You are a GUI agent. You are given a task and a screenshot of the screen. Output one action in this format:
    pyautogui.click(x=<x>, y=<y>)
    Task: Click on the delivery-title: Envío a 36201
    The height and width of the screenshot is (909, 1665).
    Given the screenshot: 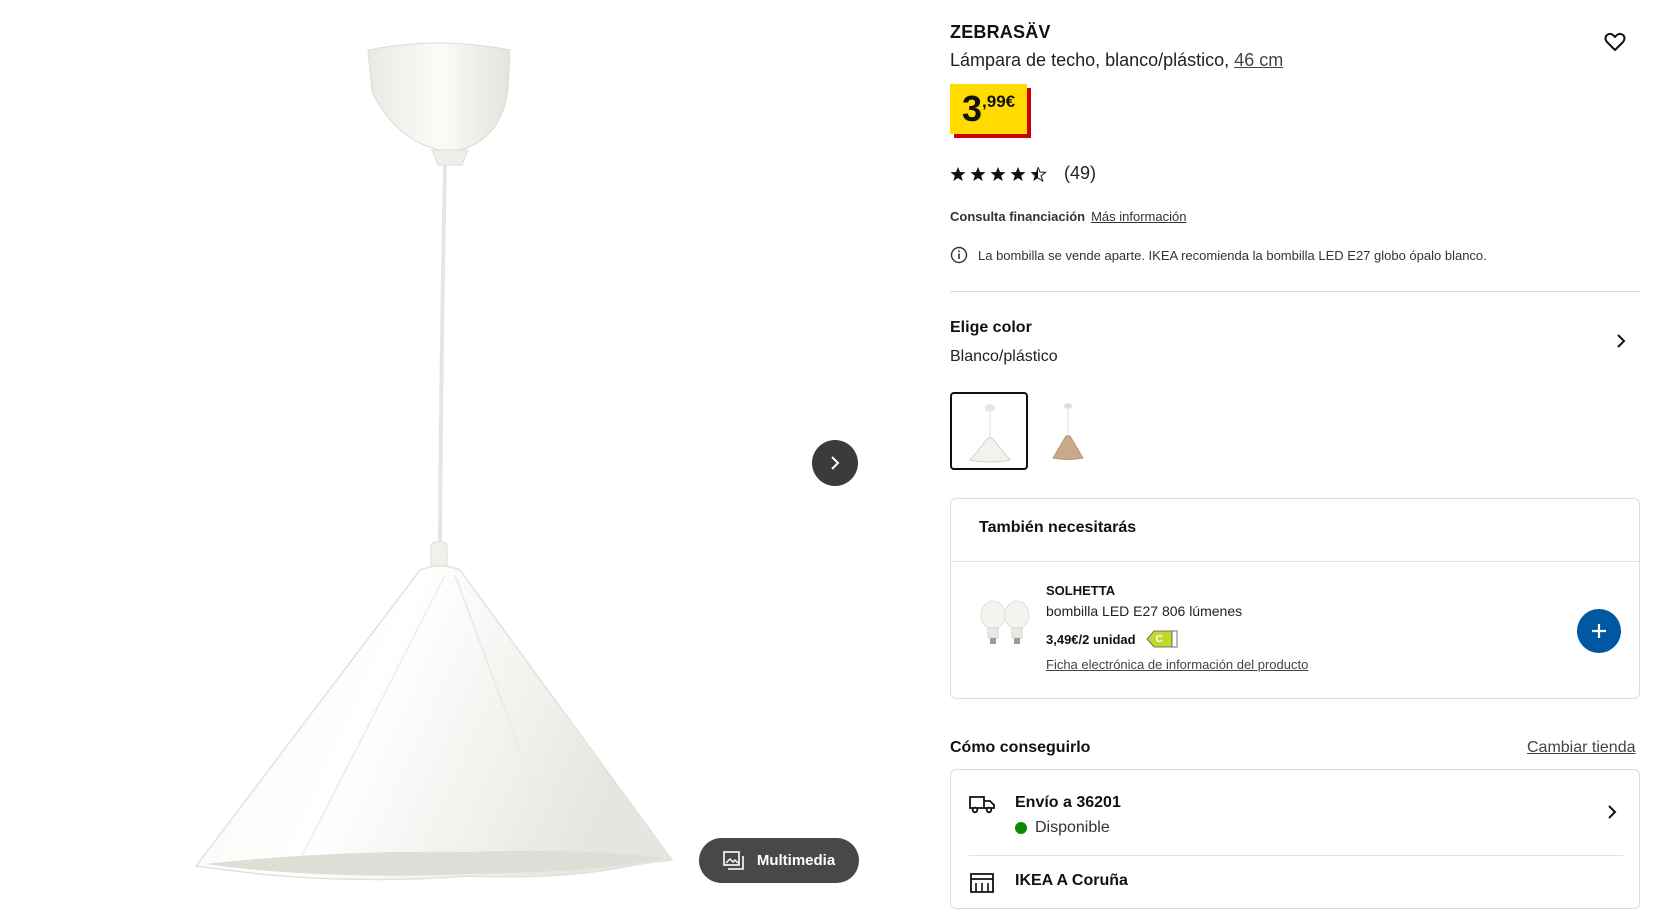 What is the action you would take?
    pyautogui.click(x=1068, y=802)
    